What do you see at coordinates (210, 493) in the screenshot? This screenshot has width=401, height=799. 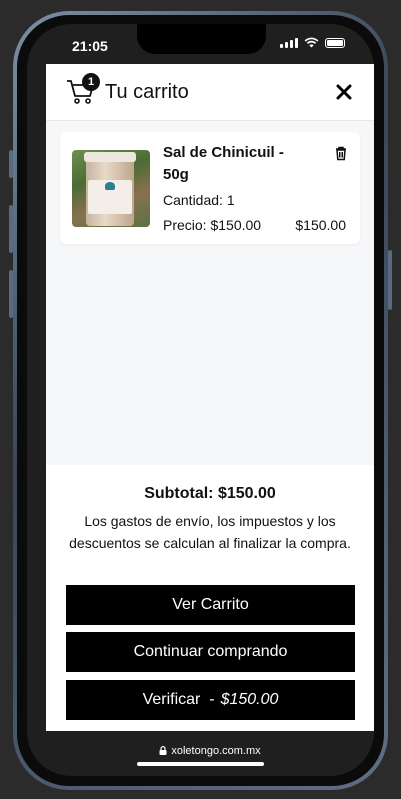 I see `subtotal: Subtotal: $150.00` at bounding box center [210, 493].